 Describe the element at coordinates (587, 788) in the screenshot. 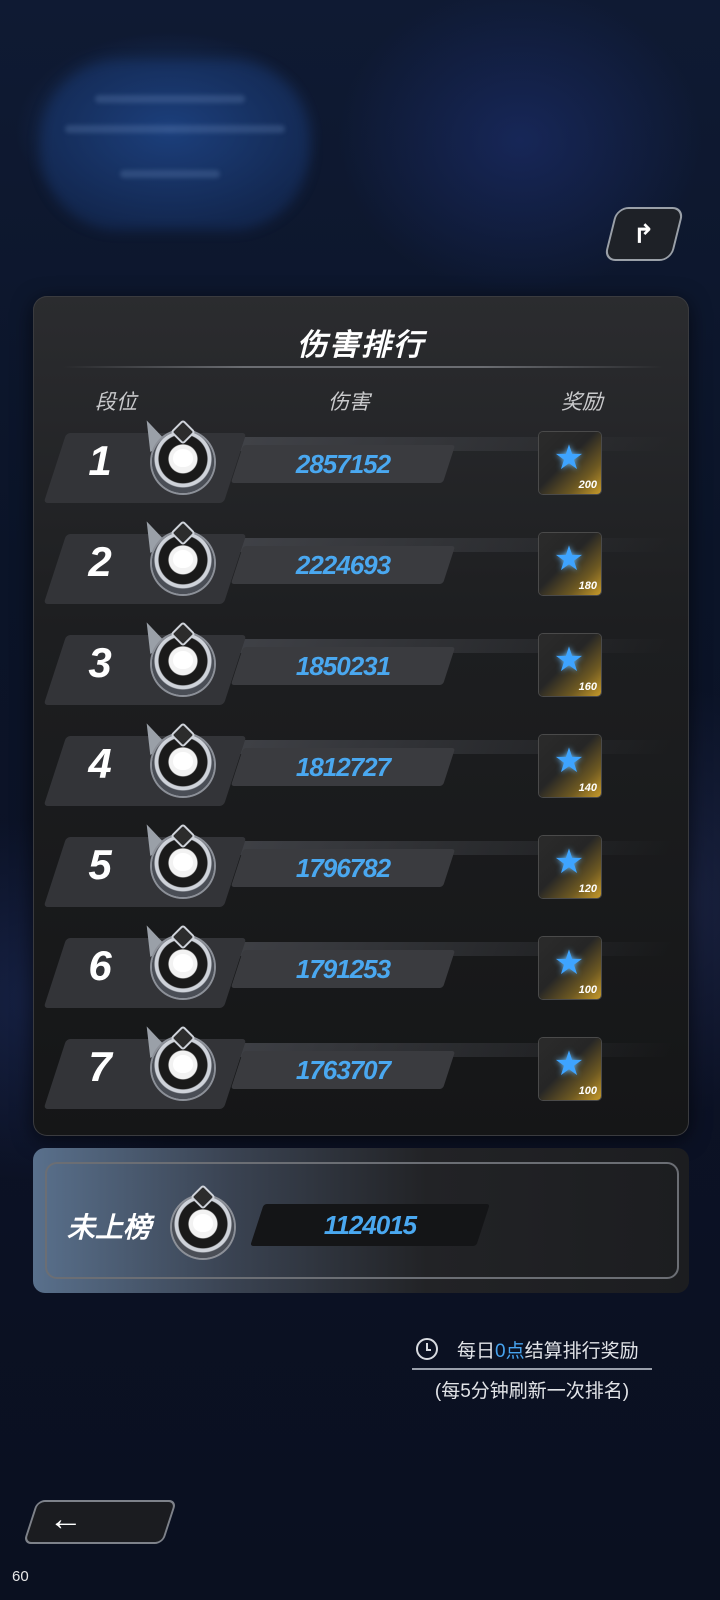

I see `reward-count: 140` at that location.